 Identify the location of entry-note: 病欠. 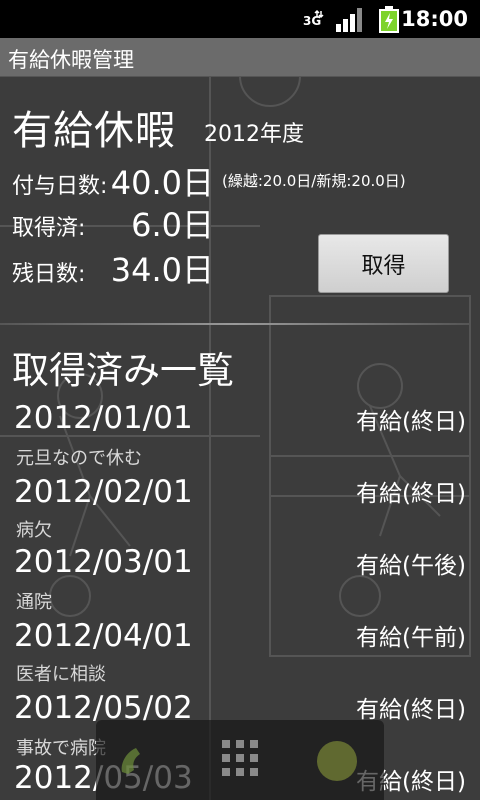
(34, 530).